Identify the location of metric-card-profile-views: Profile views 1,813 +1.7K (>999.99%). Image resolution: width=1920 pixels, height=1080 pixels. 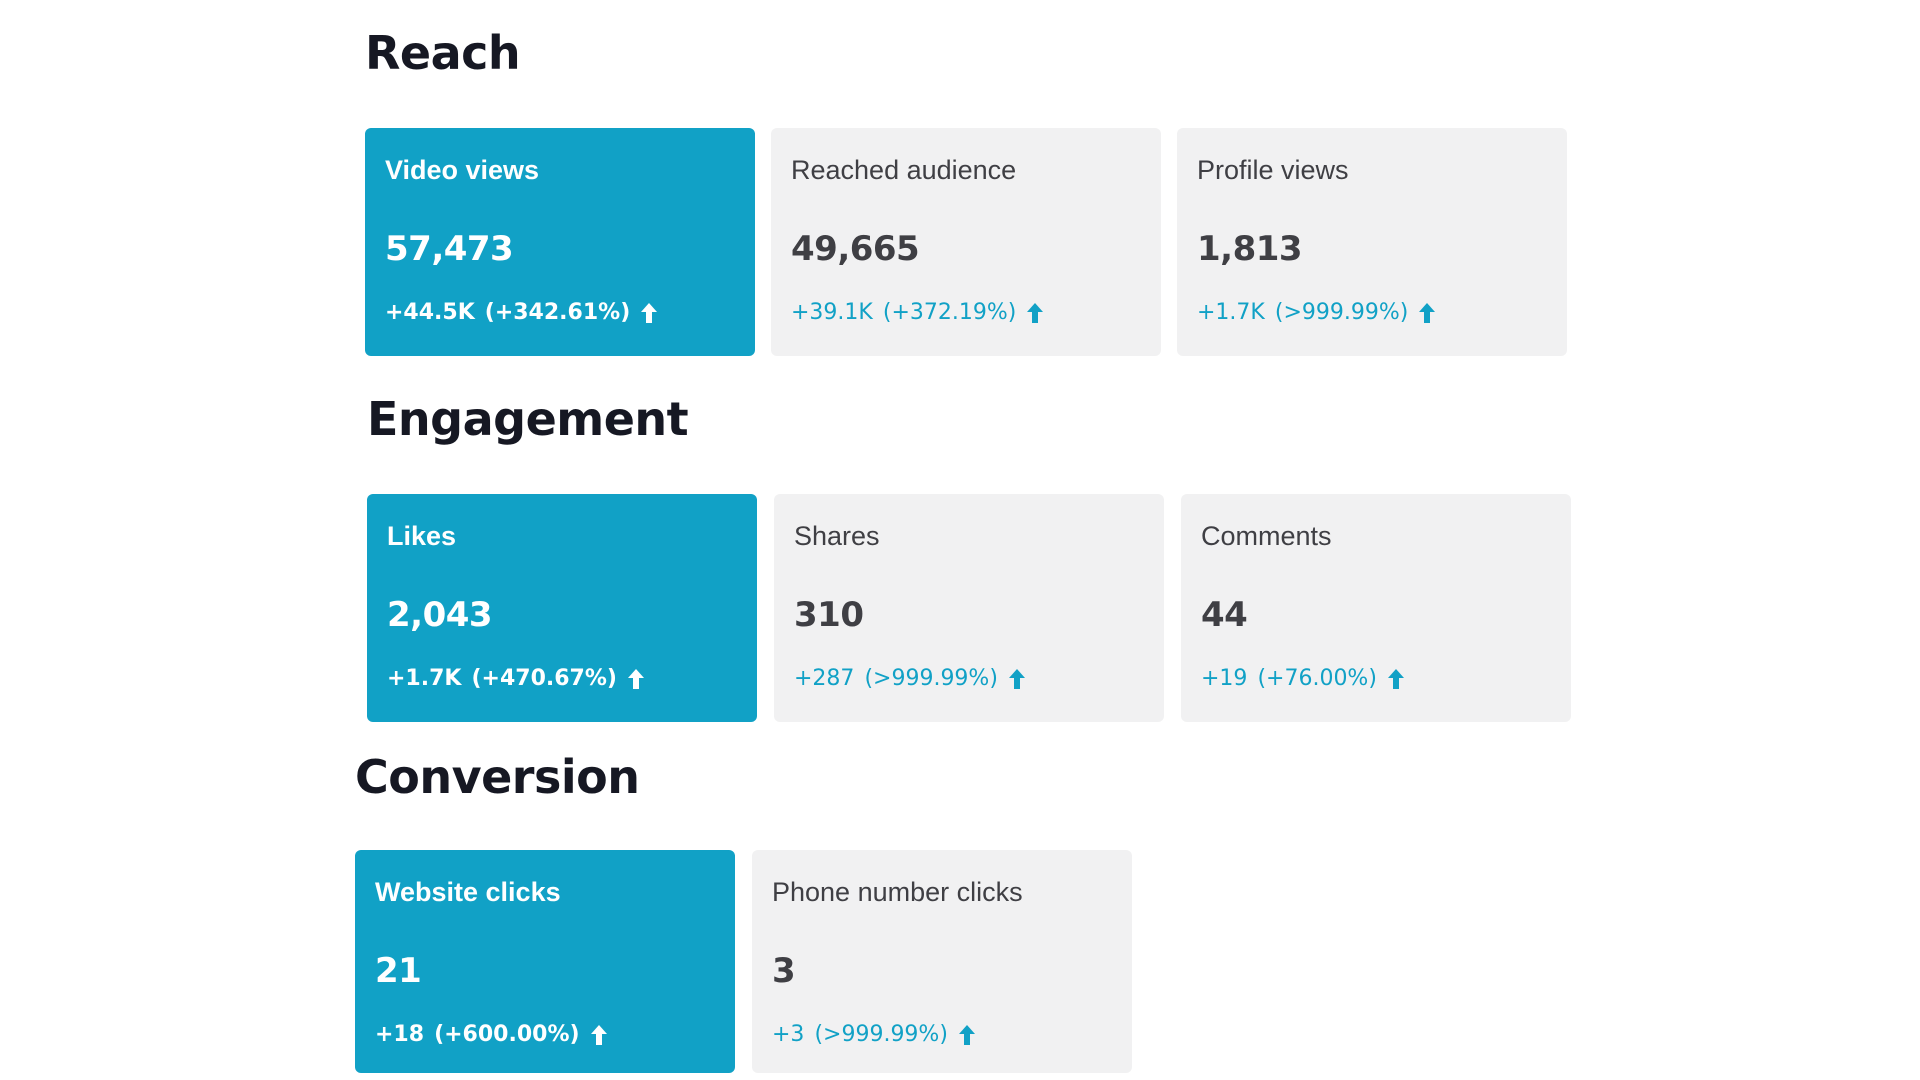
(1372, 242).